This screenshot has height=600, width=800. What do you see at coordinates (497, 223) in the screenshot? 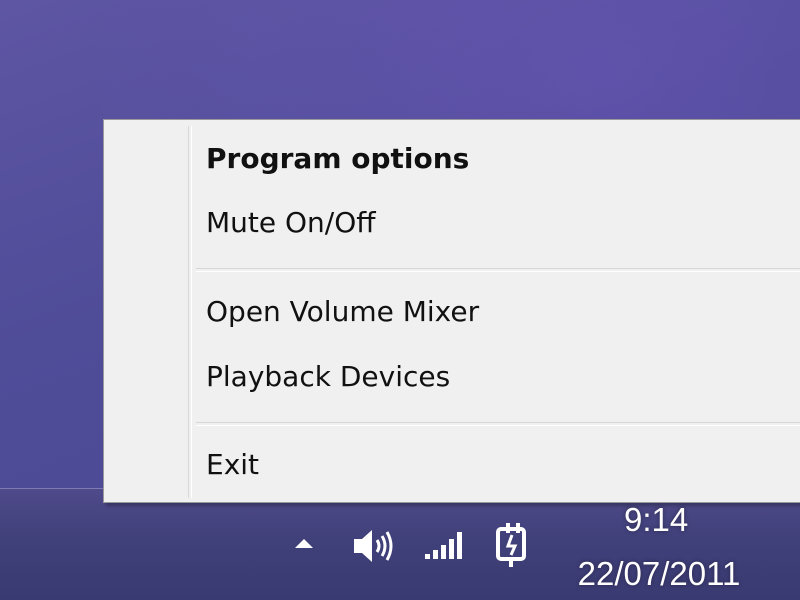
I see `menu-item-mute-toggle: Mute On/Off` at bounding box center [497, 223].